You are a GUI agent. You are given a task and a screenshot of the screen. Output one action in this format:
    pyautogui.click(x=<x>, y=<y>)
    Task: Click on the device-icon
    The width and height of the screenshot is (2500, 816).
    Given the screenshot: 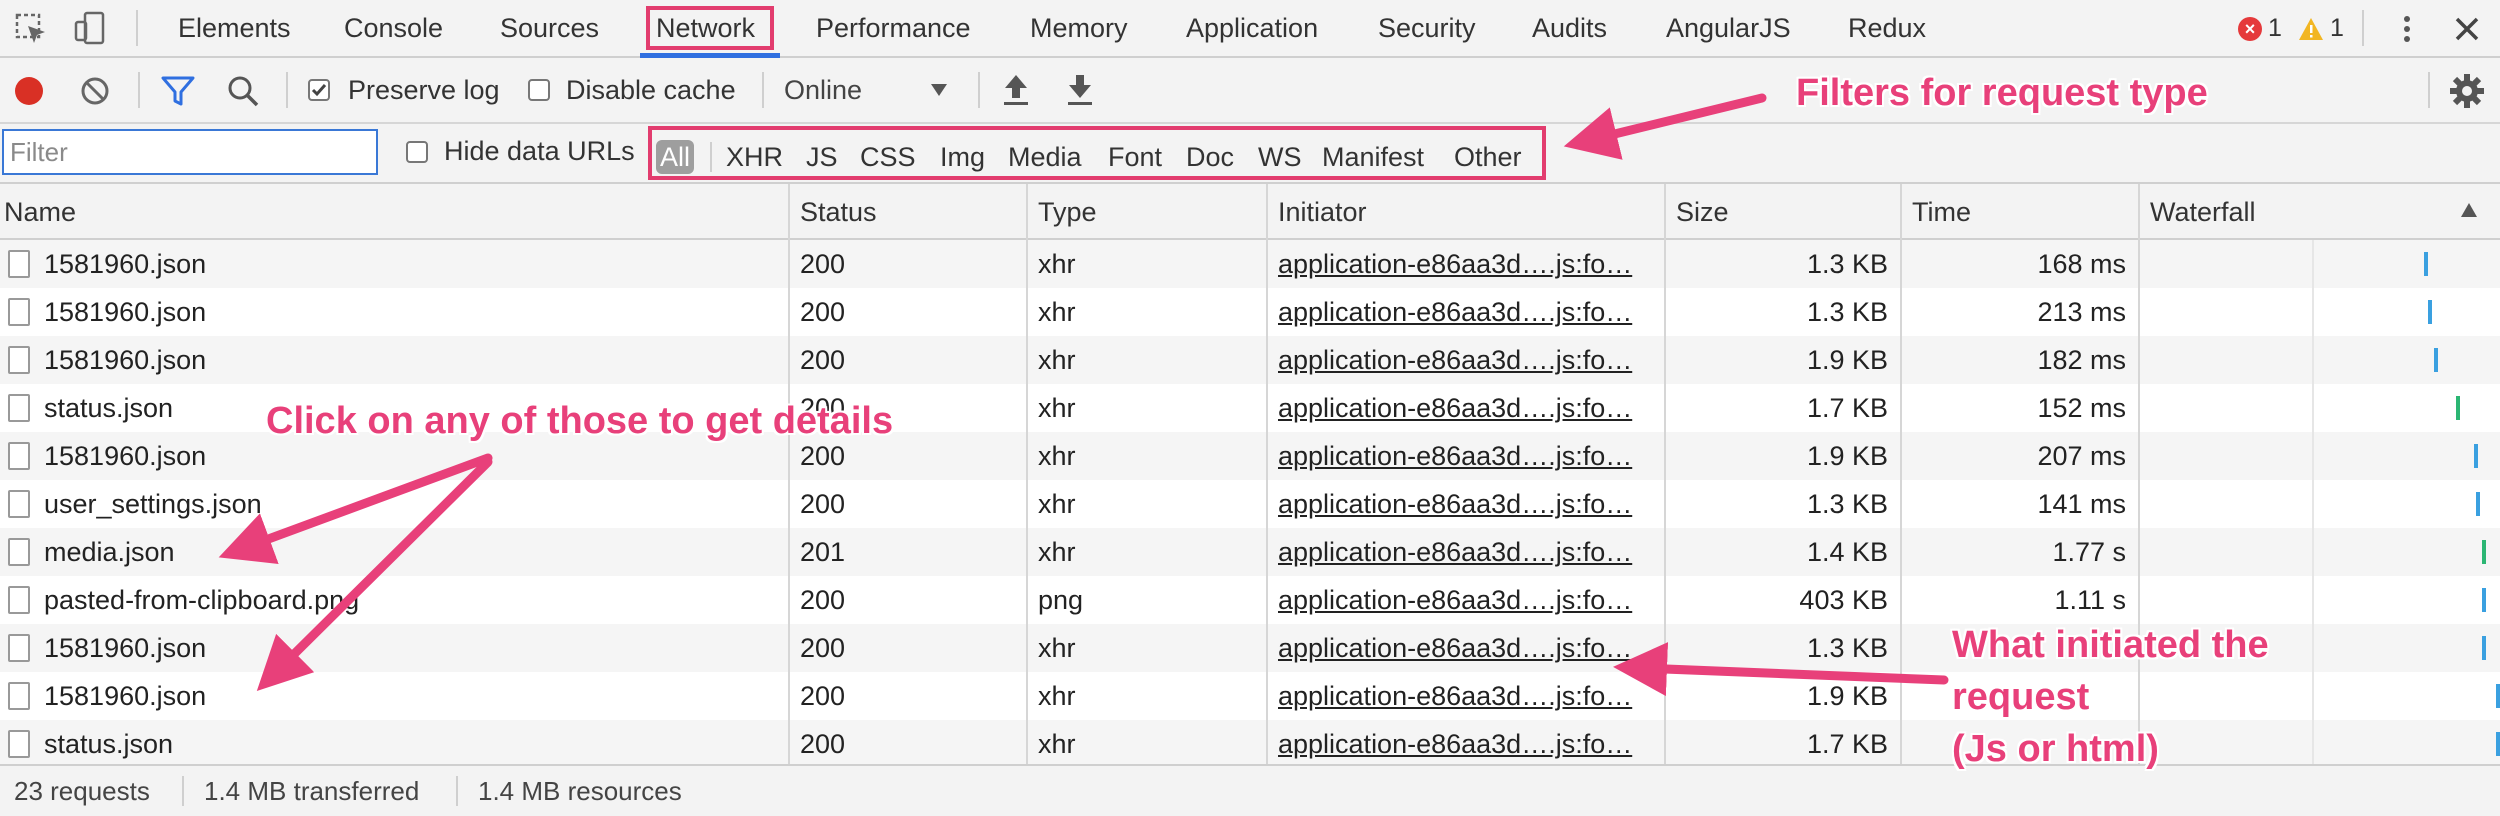 What is the action you would take?
    pyautogui.click(x=91, y=29)
    